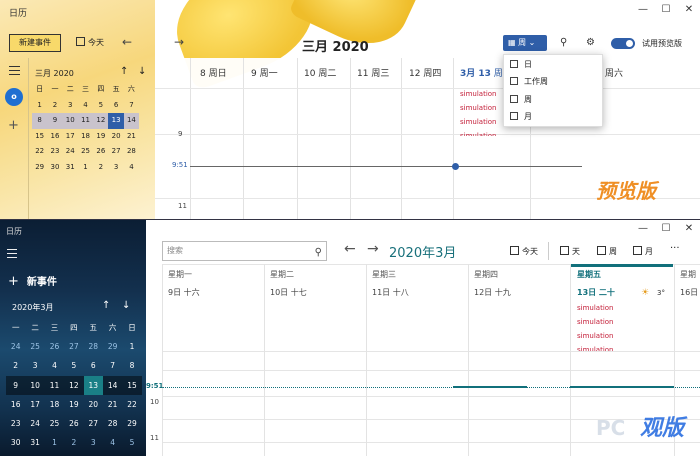  Describe the element at coordinates (481, 72) in the screenshot. I see `day-header-selected: 3月 13 周` at that location.